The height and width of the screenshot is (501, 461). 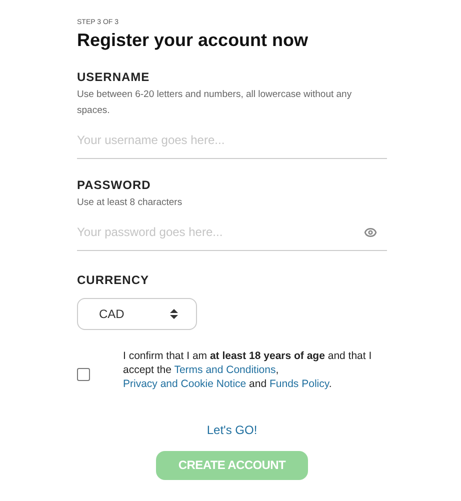 I want to click on field-hint: Use at least 8 characters, so click(x=130, y=203).